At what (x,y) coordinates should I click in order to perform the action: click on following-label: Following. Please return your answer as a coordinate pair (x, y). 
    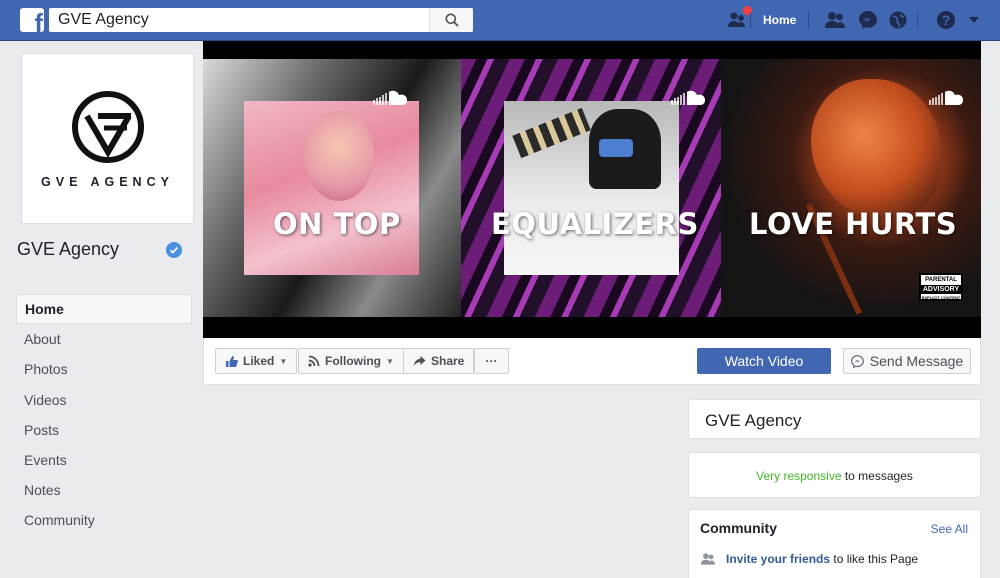
    Looking at the image, I should click on (353, 361).